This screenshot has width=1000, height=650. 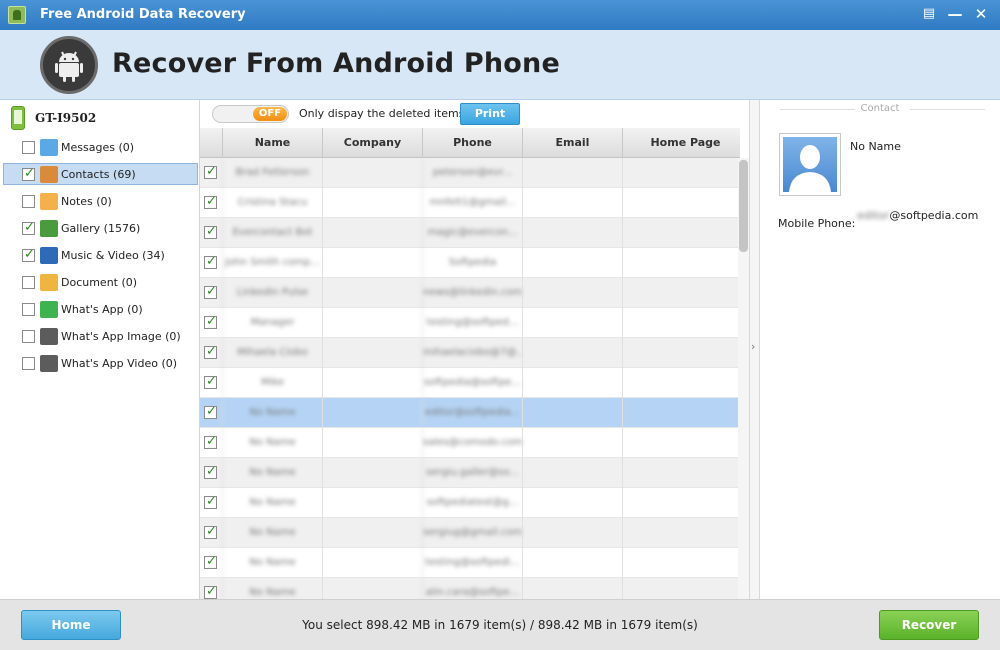 What do you see at coordinates (86, 201) in the screenshot?
I see `sidebar-item-label: Notes (0)` at bounding box center [86, 201].